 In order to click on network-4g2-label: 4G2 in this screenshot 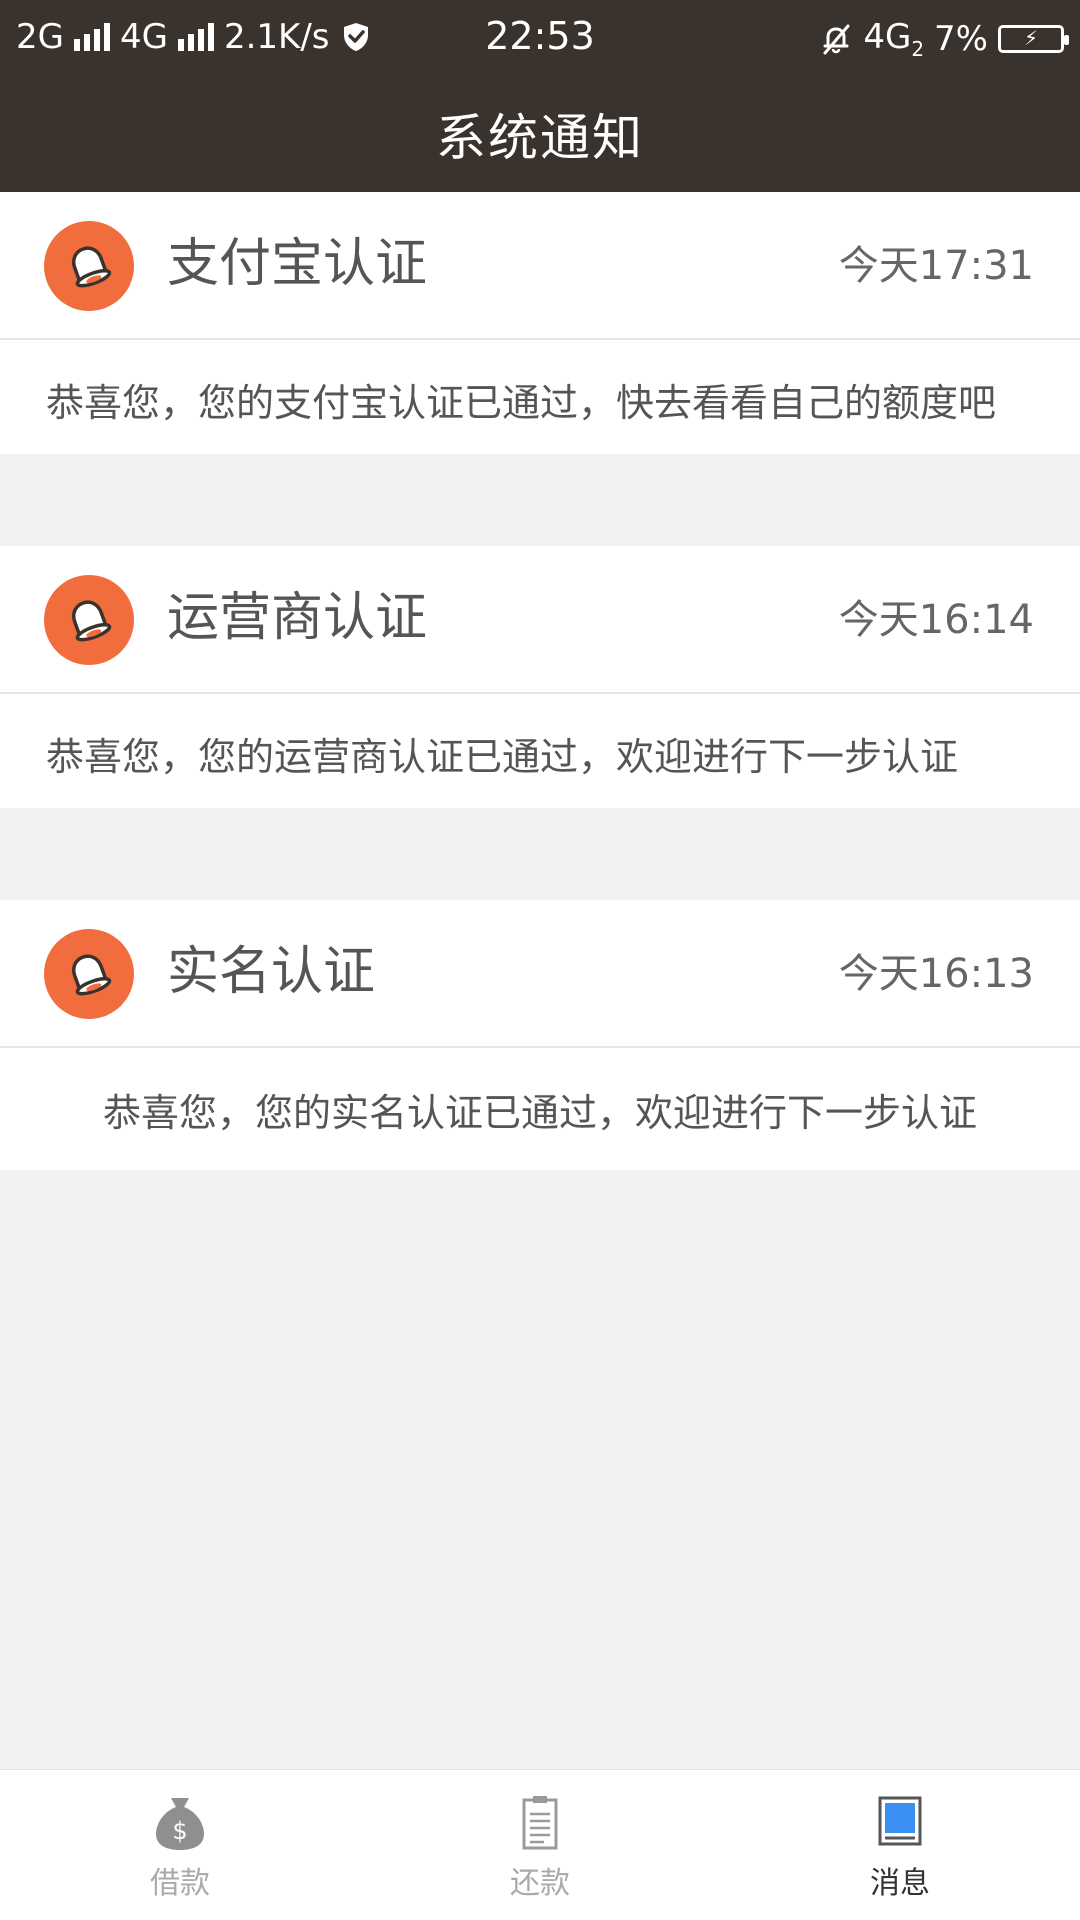, I will do `click(894, 39)`.